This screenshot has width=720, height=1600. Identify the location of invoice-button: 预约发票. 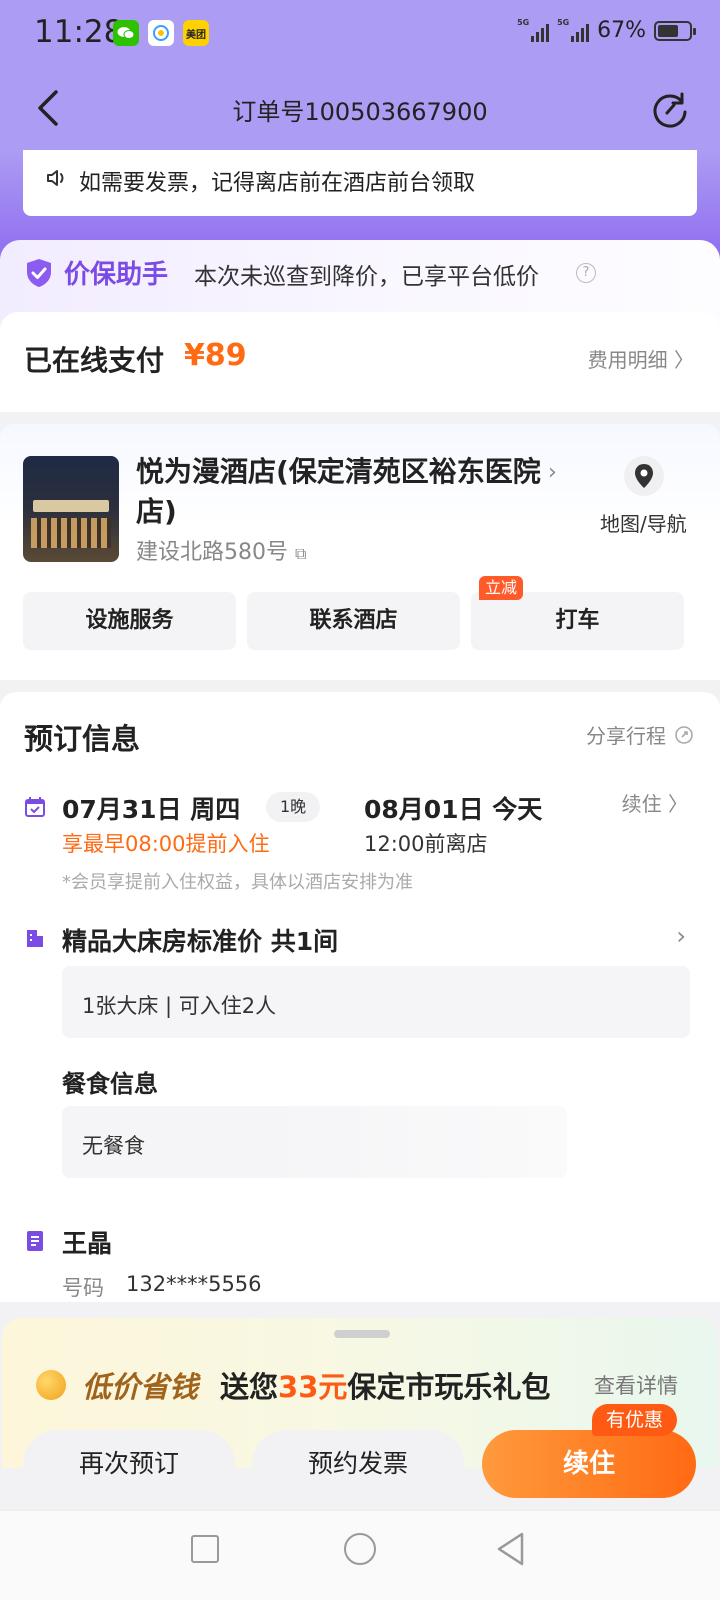
(358, 1464).